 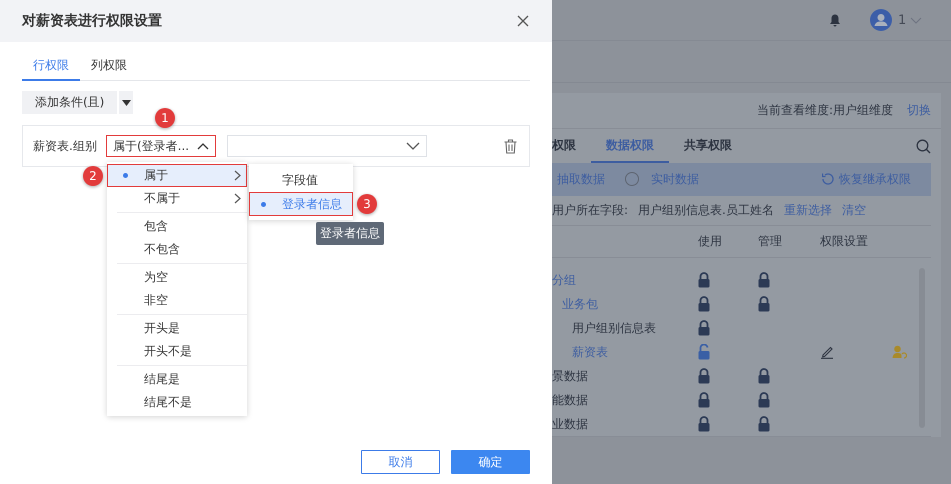 What do you see at coordinates (770, 241) in the screenshot?
I see `column-header: 管理` at bounding box center [770, 241].